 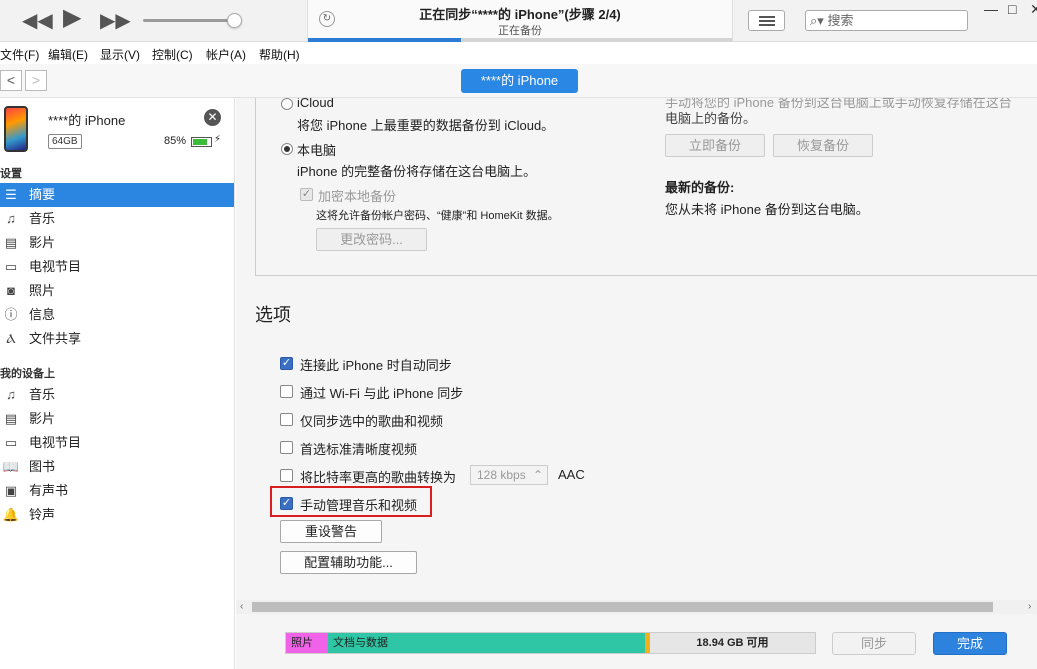 I want to click on auto-sync-label: 连接此 iPhone 时自动同步, so click(x=376, y=365).